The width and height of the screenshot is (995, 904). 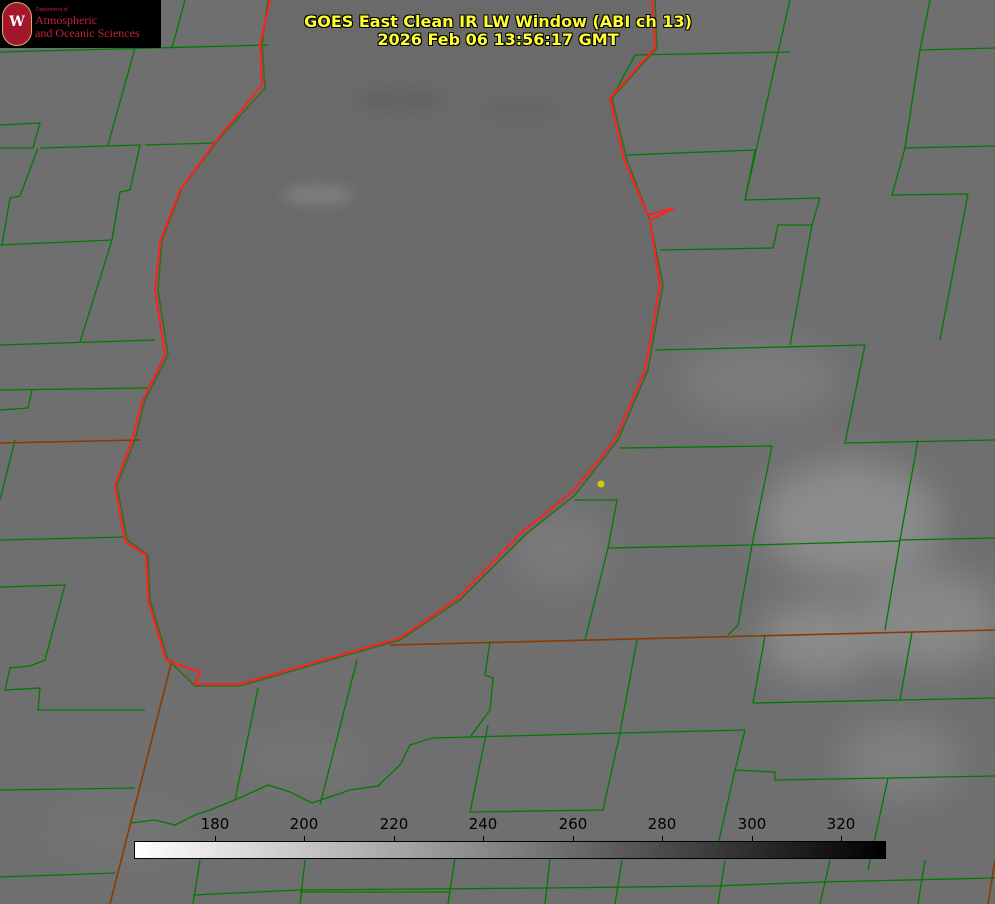 I want to click on location-marker, so click(x=601, y=484).